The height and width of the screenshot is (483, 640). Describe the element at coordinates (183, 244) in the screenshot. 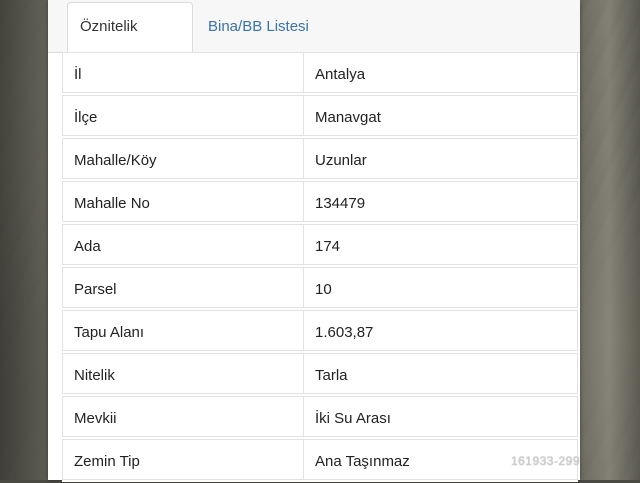

I see `row-label: Ada` at that location.